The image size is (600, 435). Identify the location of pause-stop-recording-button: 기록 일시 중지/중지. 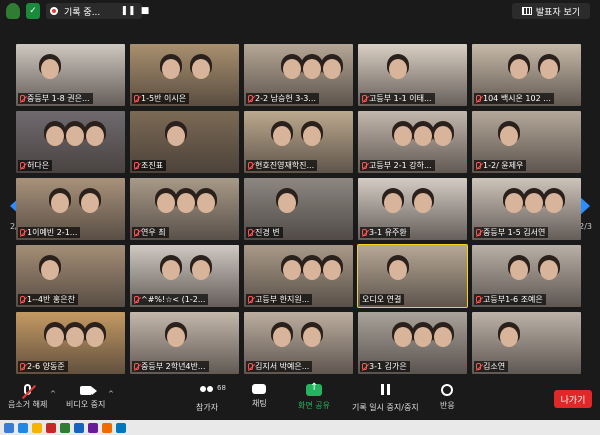
(385, 398).